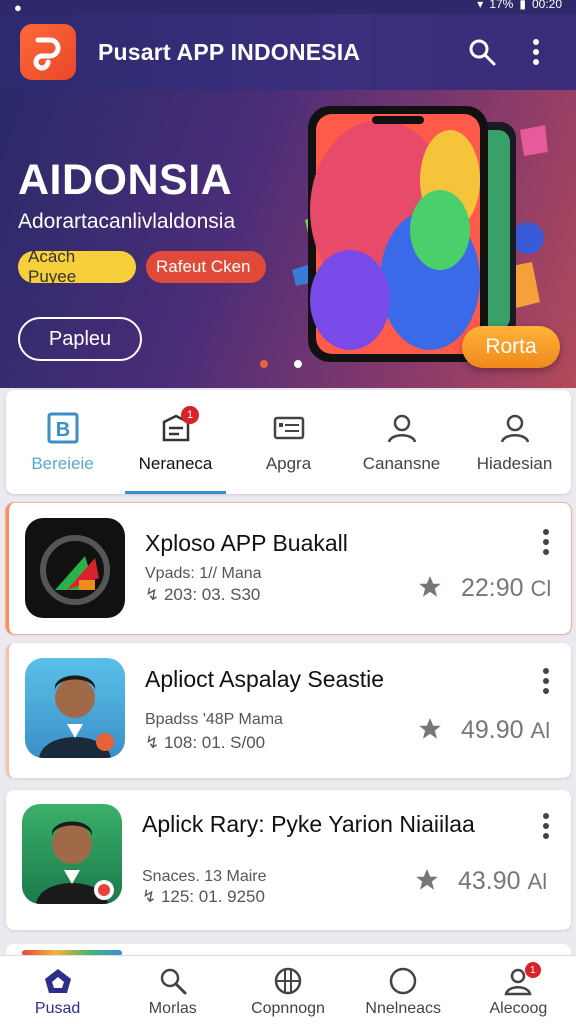  I want to click on battery-percent: 17%, so click(501, 5).